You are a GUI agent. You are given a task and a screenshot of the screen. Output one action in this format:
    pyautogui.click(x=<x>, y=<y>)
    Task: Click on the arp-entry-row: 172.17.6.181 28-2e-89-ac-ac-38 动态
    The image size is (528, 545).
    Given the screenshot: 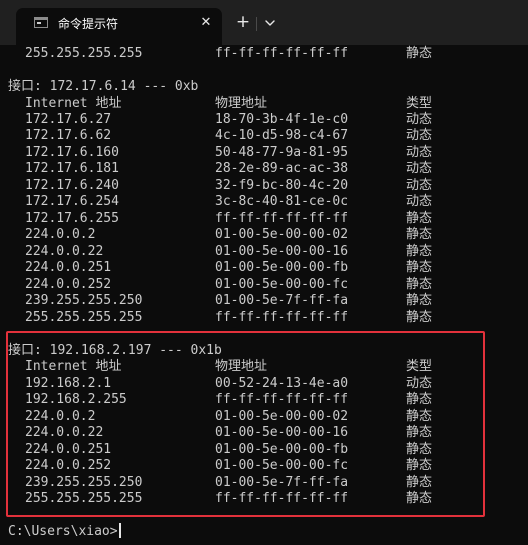 What is the action you would take?
    pyautogui.click(x=220, y=168)
    